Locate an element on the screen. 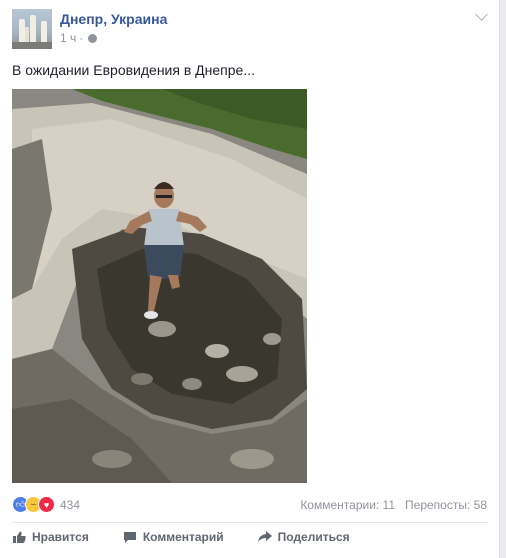 This screenshot has width=506, height=558. reactions-summary: 👍︎ ⌣ ♥ 434 is located at coordinates (46, 504).